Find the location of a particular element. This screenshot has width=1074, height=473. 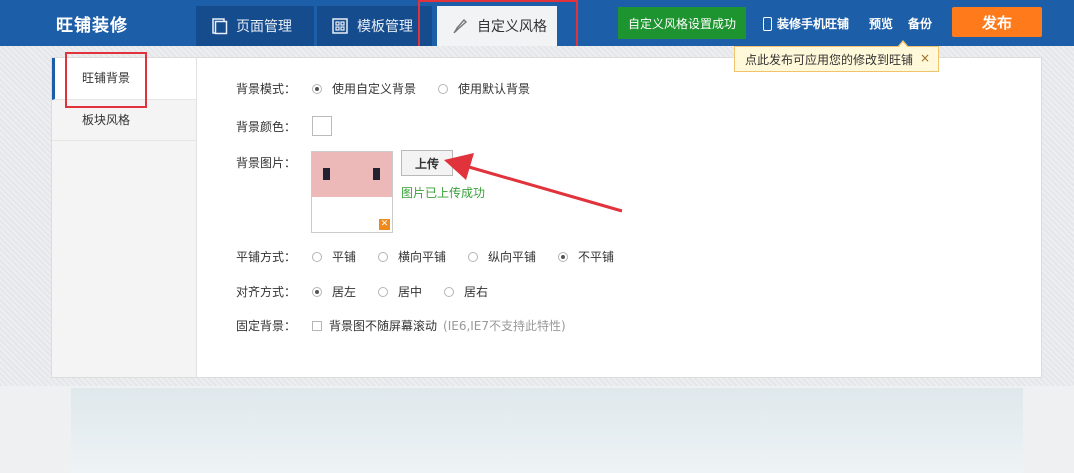

radio-tile-y: 纵向平铺 is located at coordinates (502, 256).